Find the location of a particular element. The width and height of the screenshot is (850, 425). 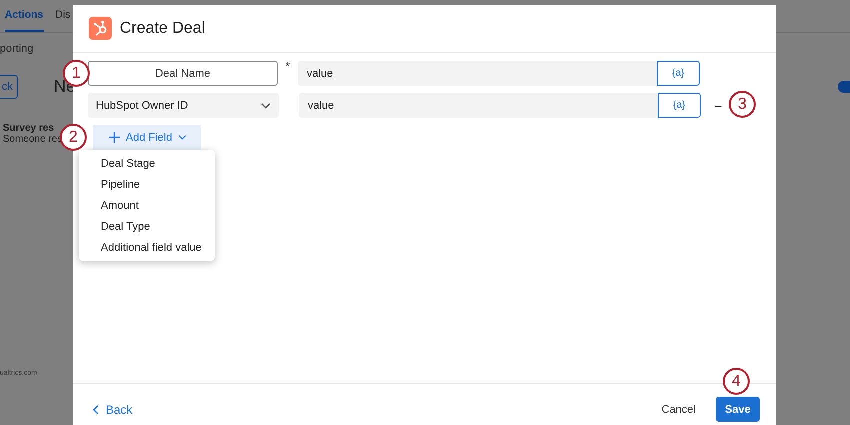

back-button: Back is located at coordinates (113, 409).